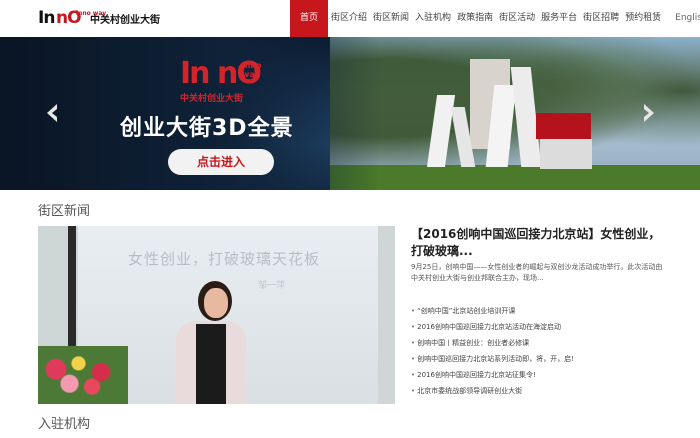 The width and height of the screenshot is (700, 438). Describe the element at coordinates (517, 18) in the screenshot. I see `nav-district-events: 街区活动` at that location.